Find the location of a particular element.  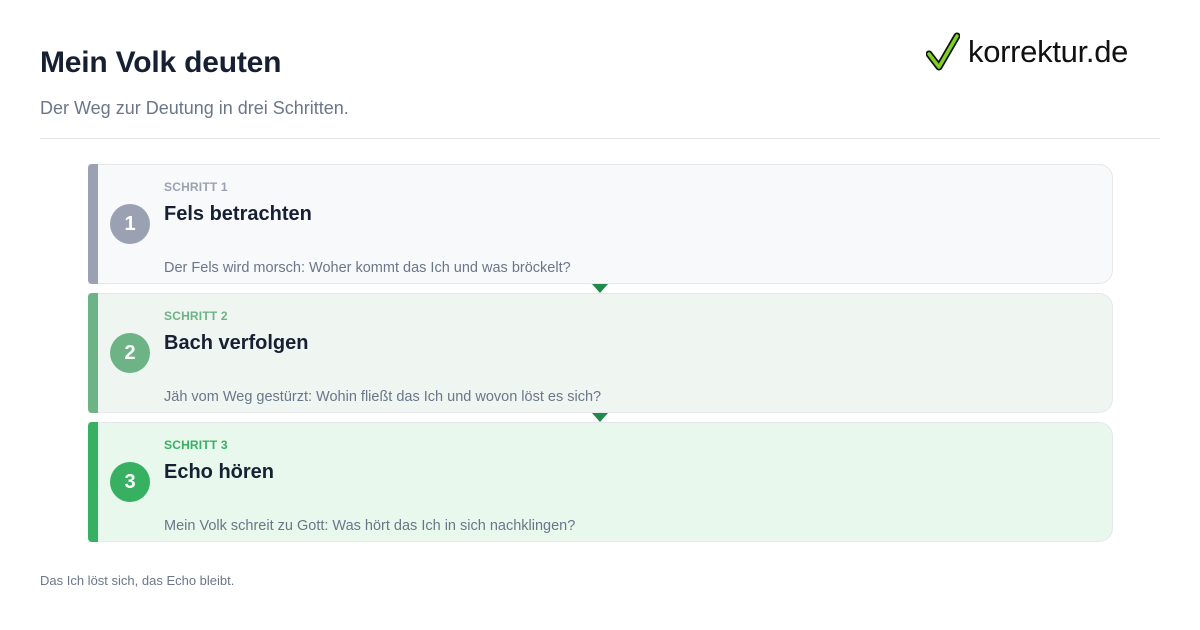

step-number-badge: 3 is located at coordinates (130, 482).